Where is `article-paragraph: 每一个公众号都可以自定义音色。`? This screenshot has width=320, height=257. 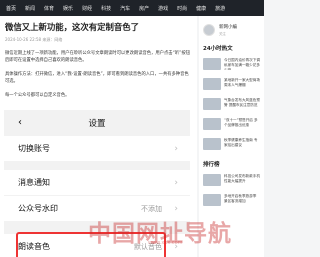
article-paragraph: 每一个公众号都可以自定义音色。 is located at coordinates (37, 95).